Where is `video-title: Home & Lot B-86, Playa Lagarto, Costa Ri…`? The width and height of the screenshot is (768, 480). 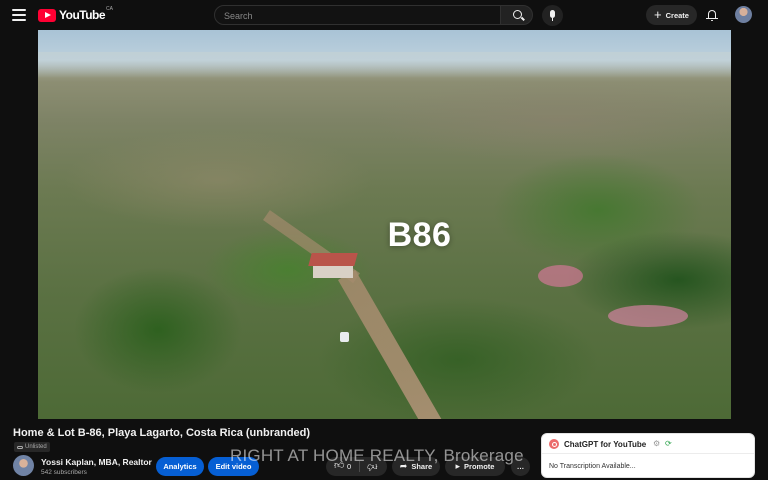
video-title: Home & Lot B-86, Playa Lagarto, Costa Ri… is located at coordinates (162, 433).